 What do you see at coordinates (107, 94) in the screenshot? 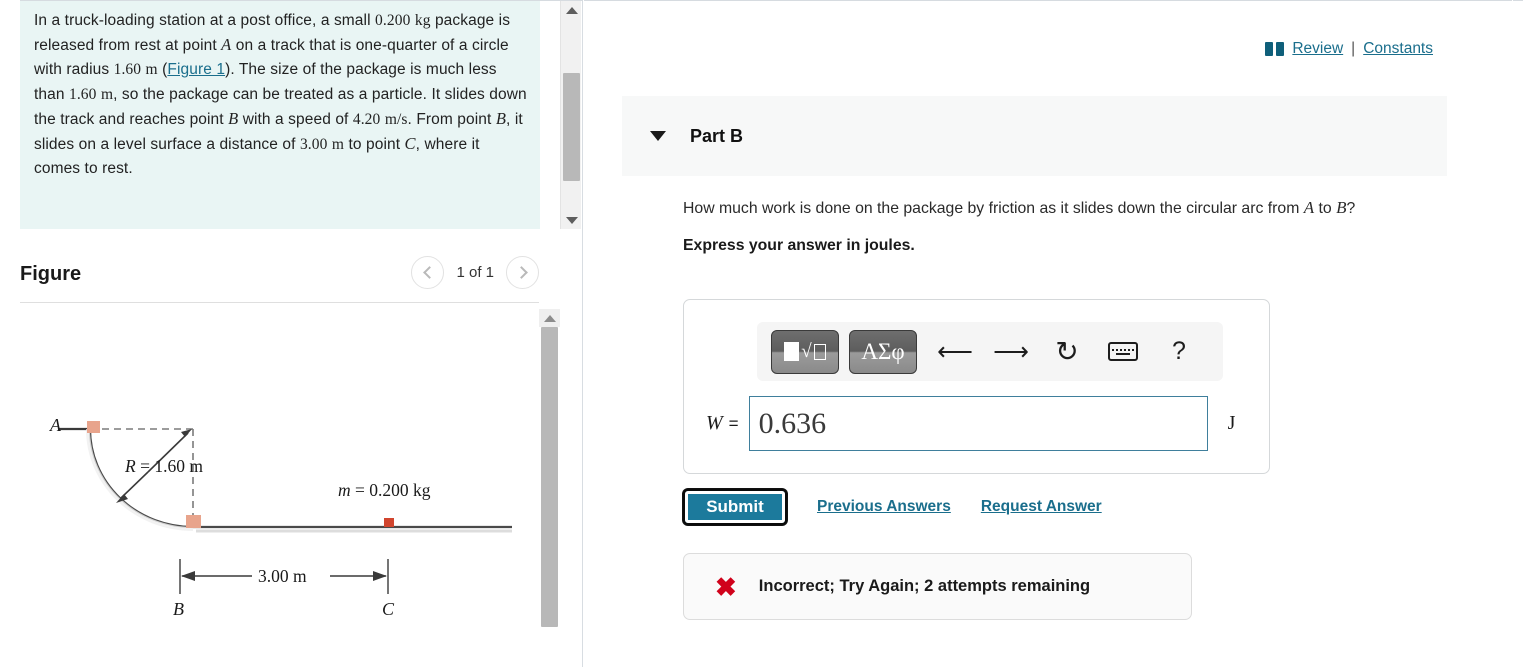
I see `problem-radius2-unit: m` at bounding box center [107, 94].